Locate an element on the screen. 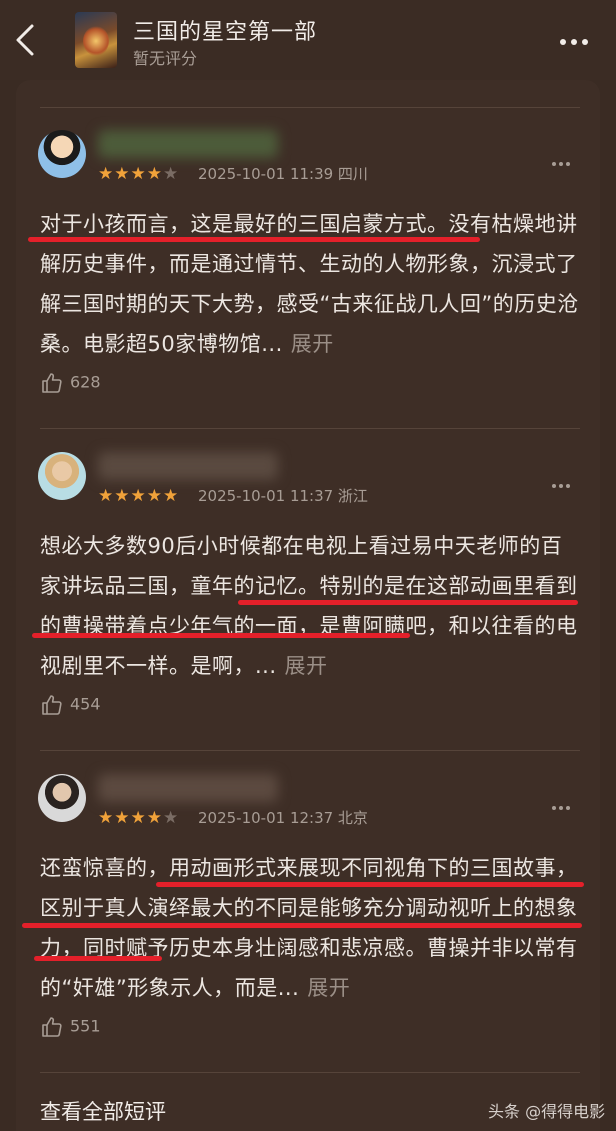  like-button: 454 is located at coordinates (70, 704).